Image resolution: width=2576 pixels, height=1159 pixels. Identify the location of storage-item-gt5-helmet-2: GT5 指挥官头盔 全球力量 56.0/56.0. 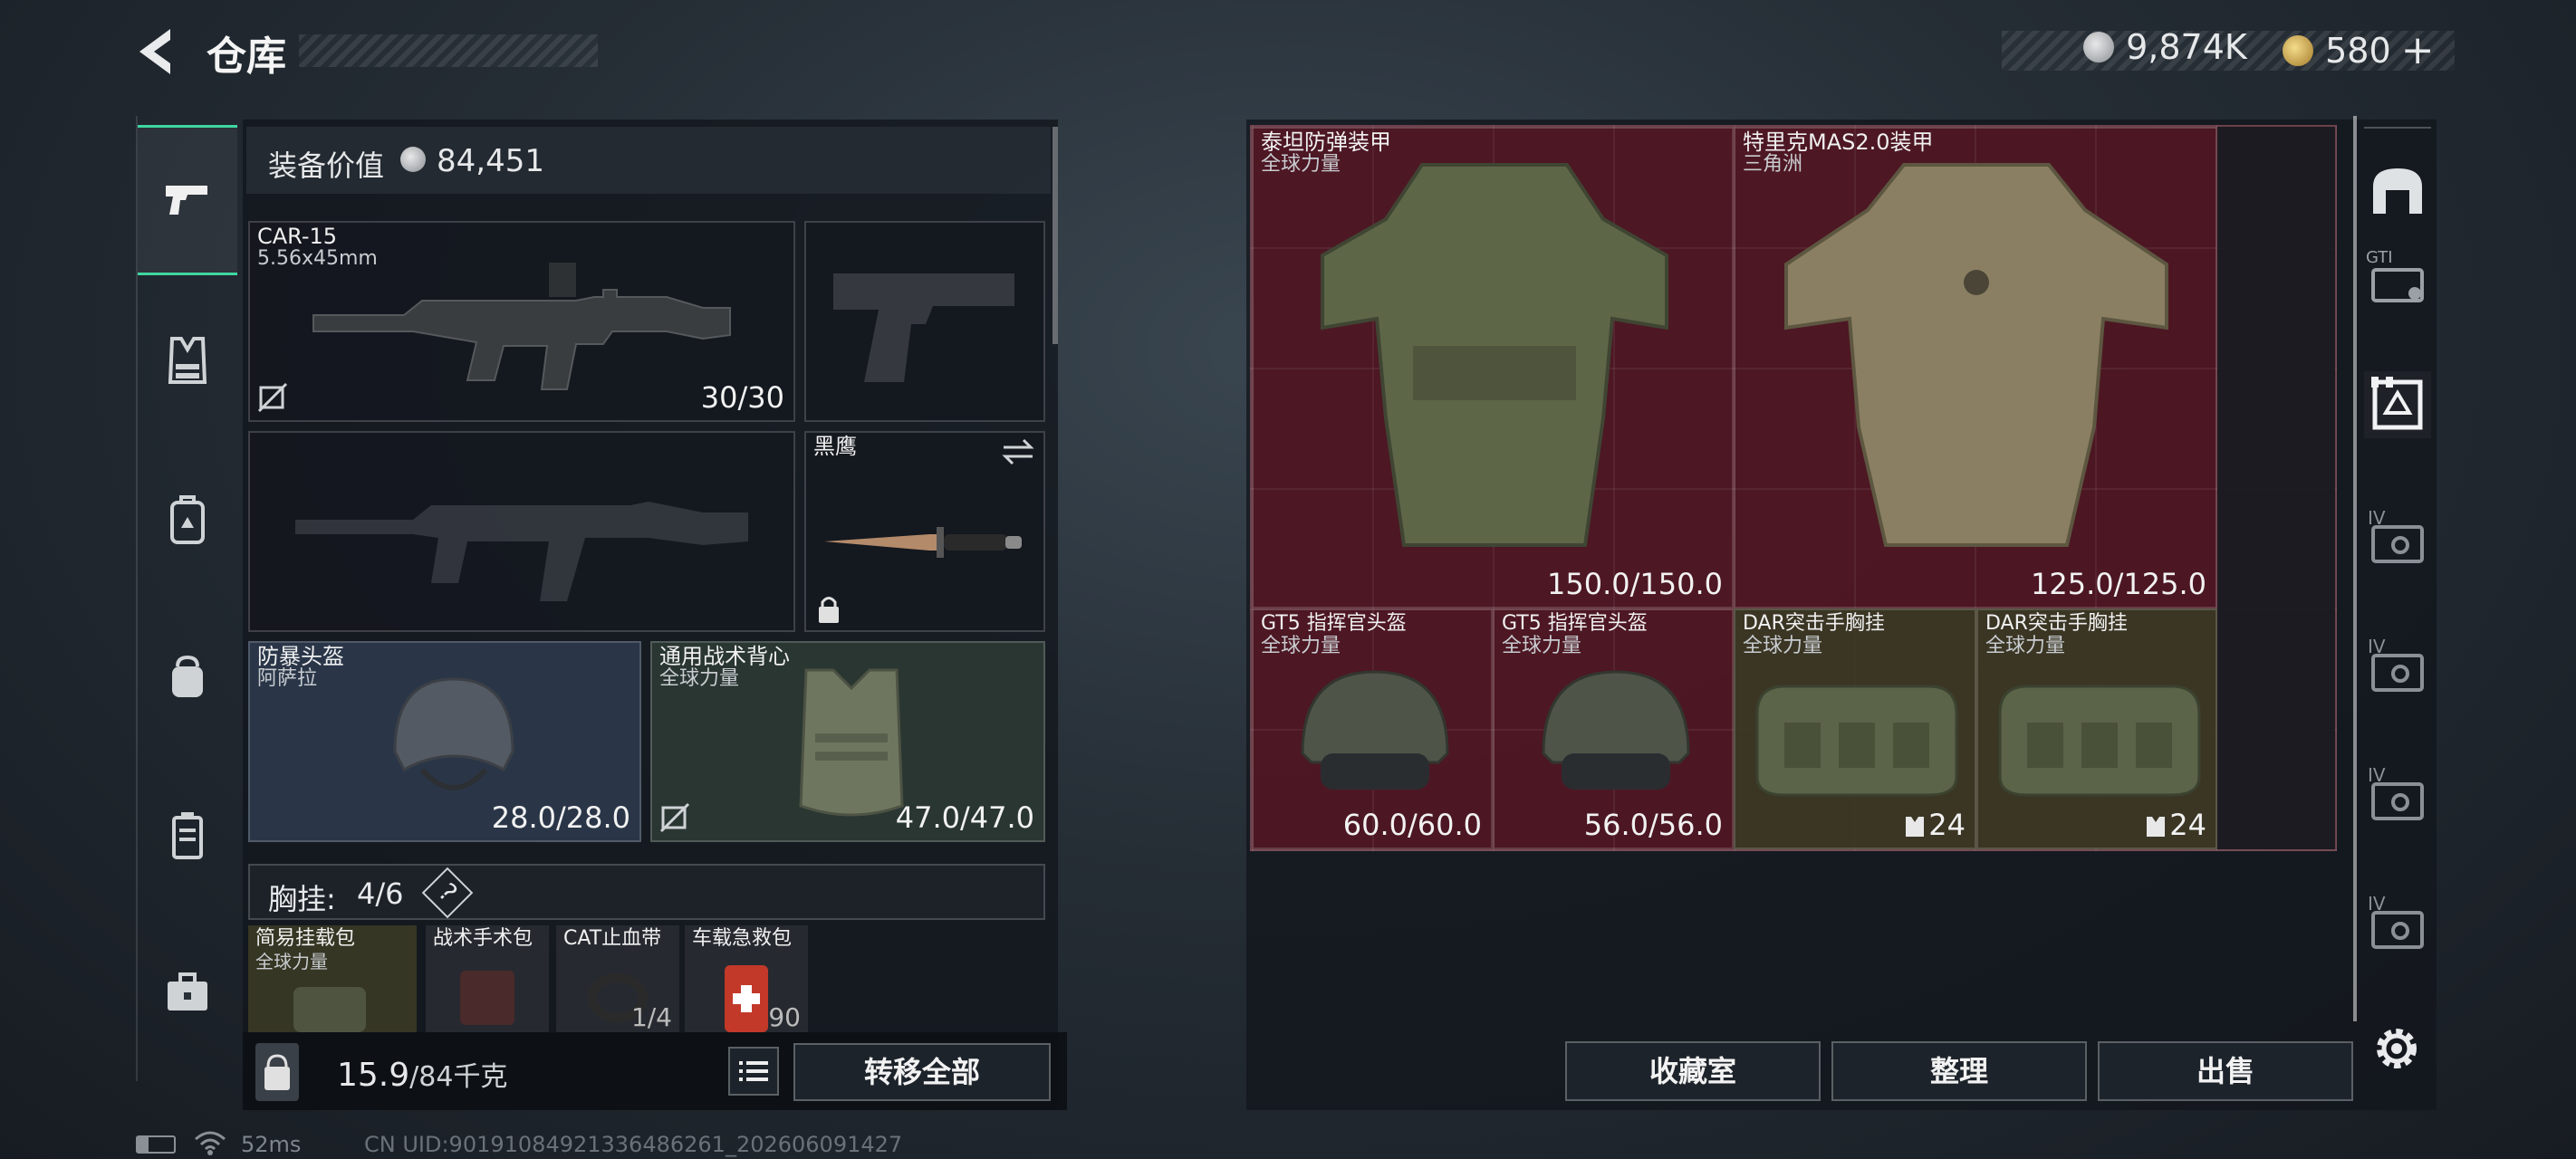
(1613, 728).